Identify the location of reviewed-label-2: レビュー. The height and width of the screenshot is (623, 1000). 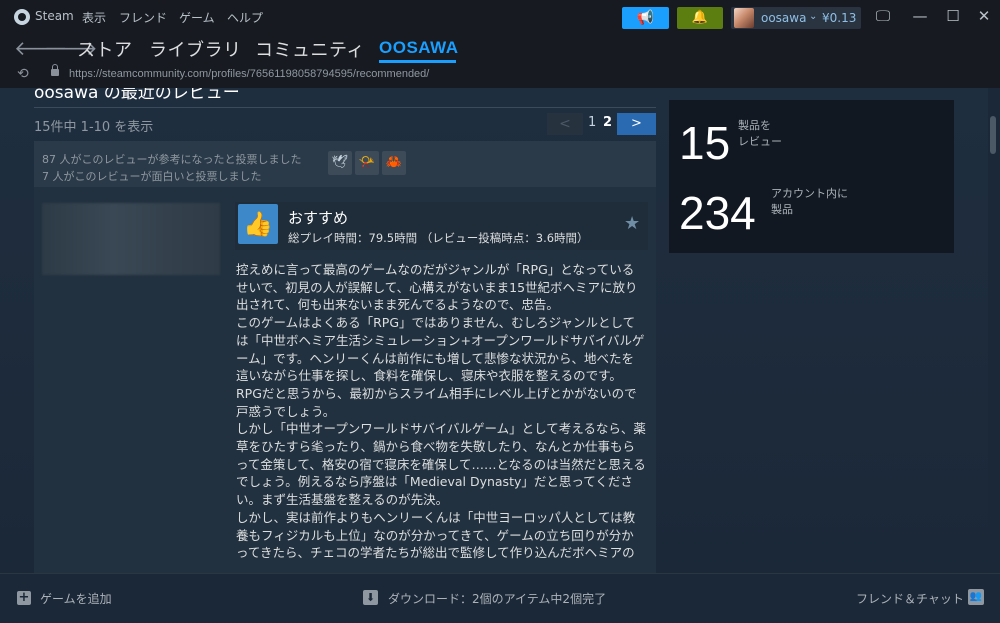
(760, 141).